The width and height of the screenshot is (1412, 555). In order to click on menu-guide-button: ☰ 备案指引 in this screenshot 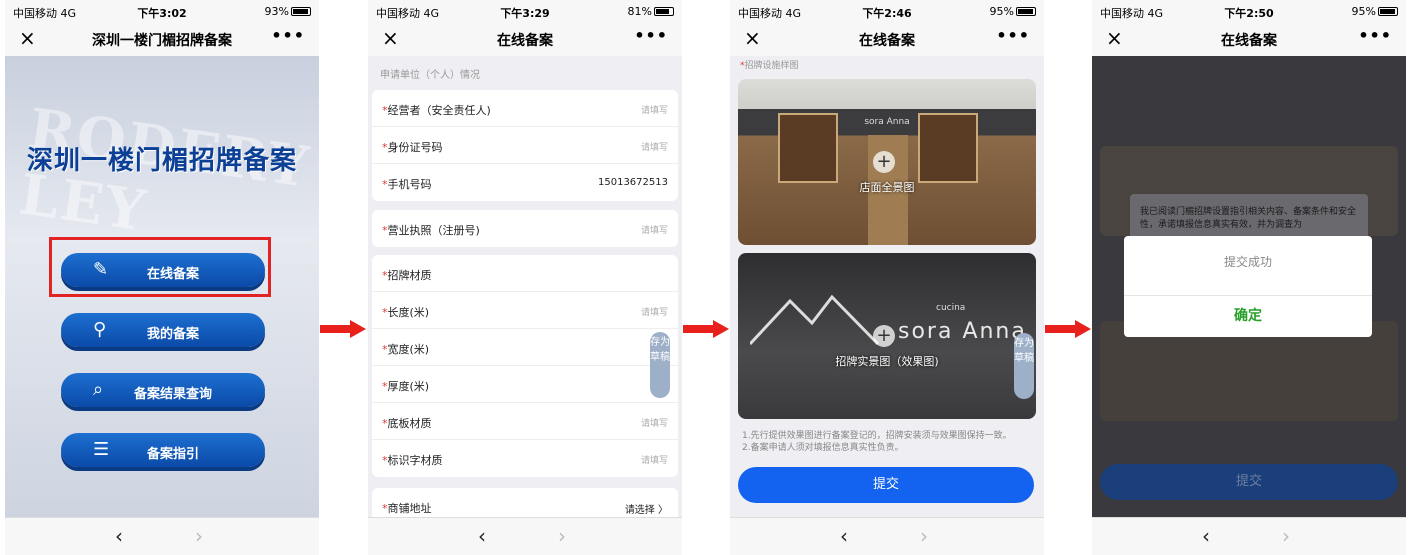, I will do `click(163, 450)`.